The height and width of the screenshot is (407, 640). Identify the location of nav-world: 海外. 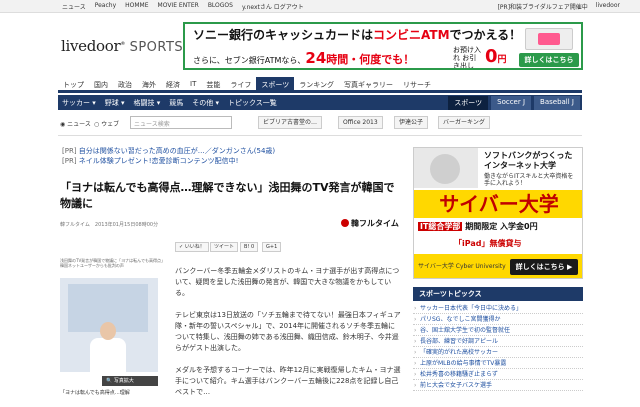
(149, 83).